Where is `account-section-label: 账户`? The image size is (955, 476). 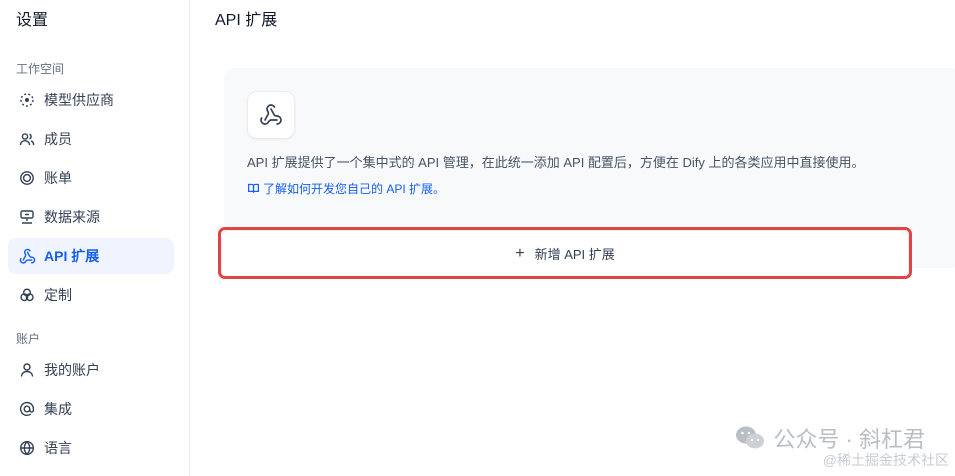 account-section-label: 账户 is located at coordinates (28, 339).